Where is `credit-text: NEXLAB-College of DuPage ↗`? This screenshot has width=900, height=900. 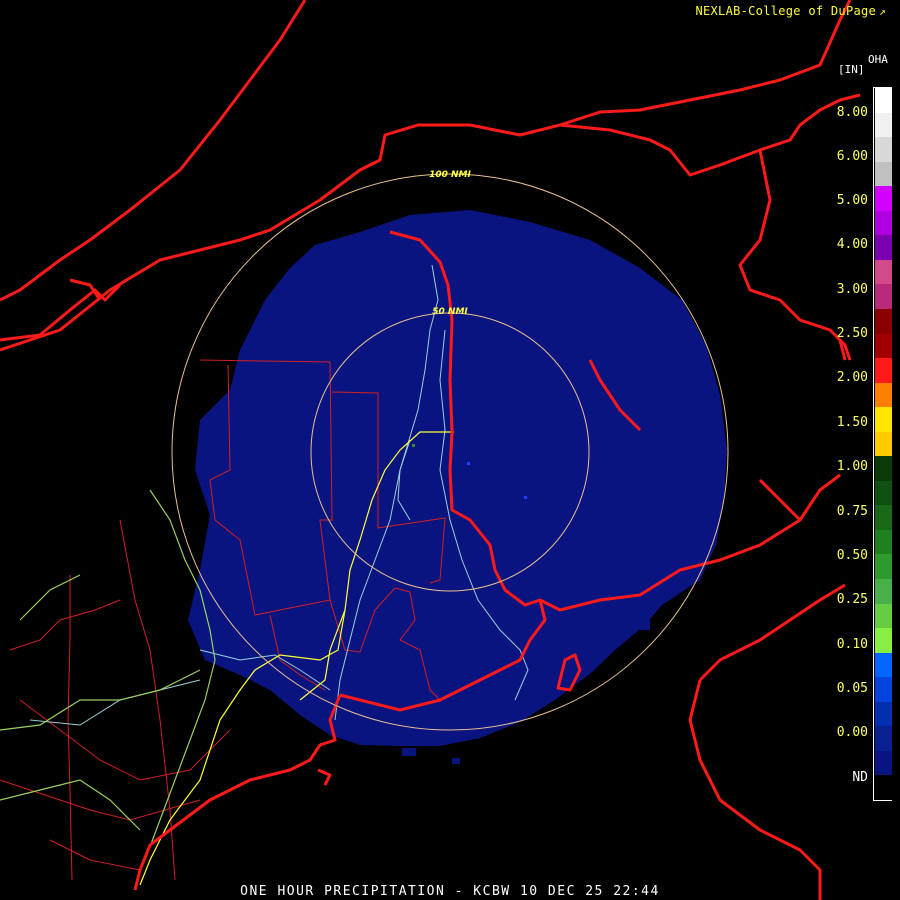 credit-text: NEXLAB-College of DuPage ↗ is located at coordinates (790, 11).